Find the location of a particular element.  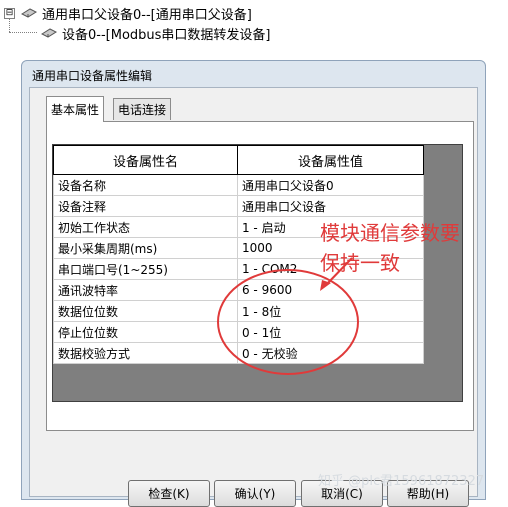

tab-basic-properties: 基本属性 is located at coordinates (75, 109).